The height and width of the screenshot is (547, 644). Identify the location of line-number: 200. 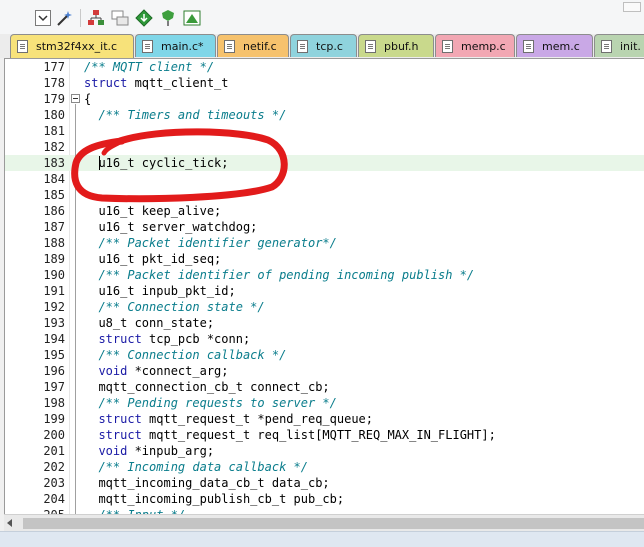
(54, 435).